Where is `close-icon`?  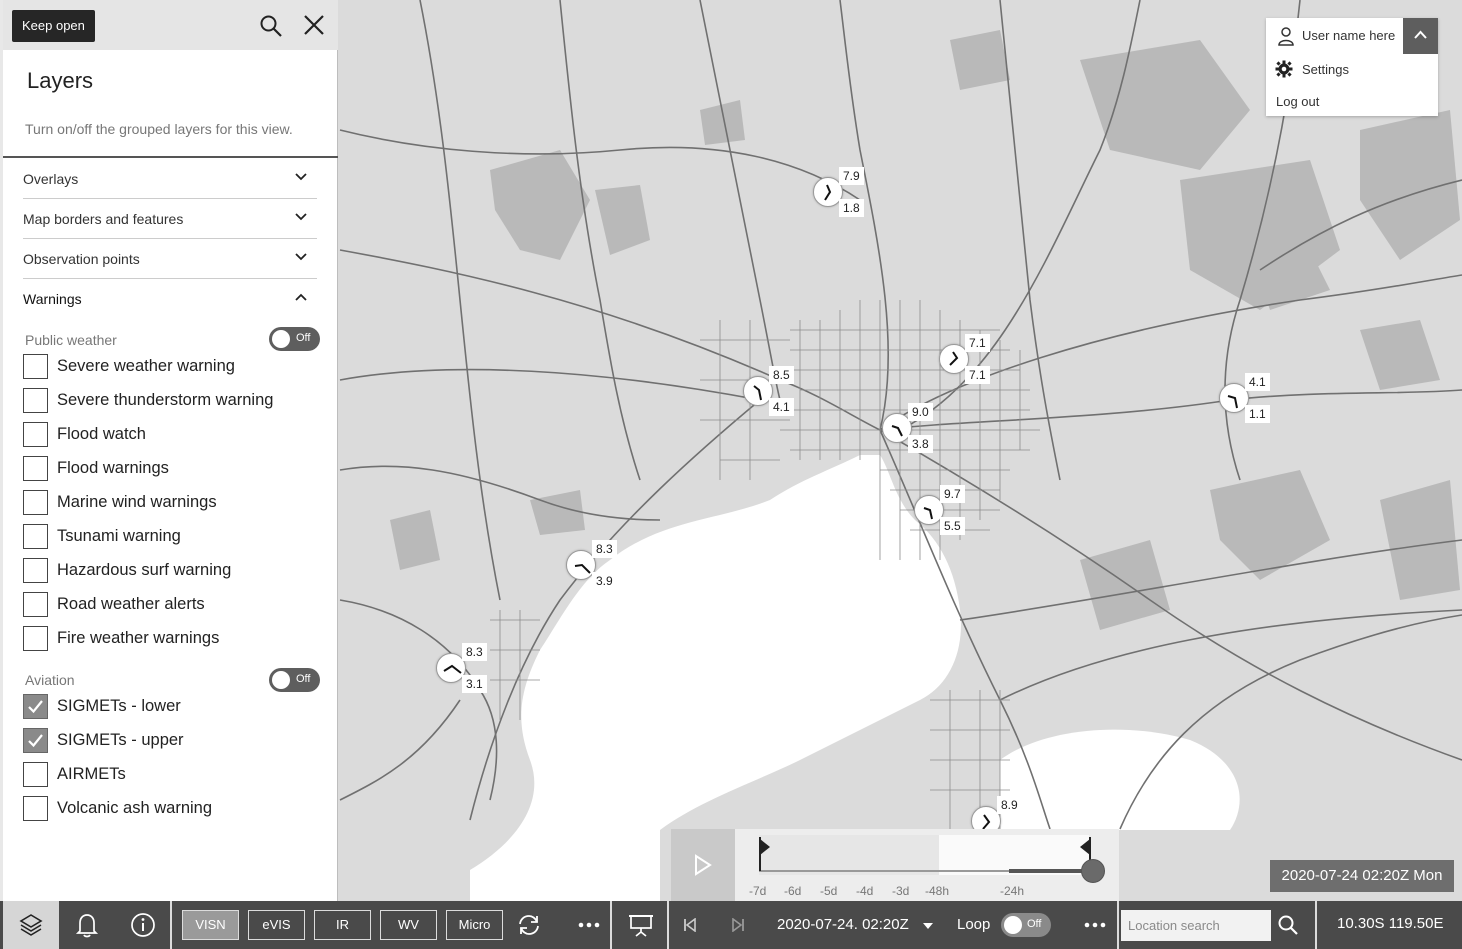 close-icon is located at coordinates (314, 25).